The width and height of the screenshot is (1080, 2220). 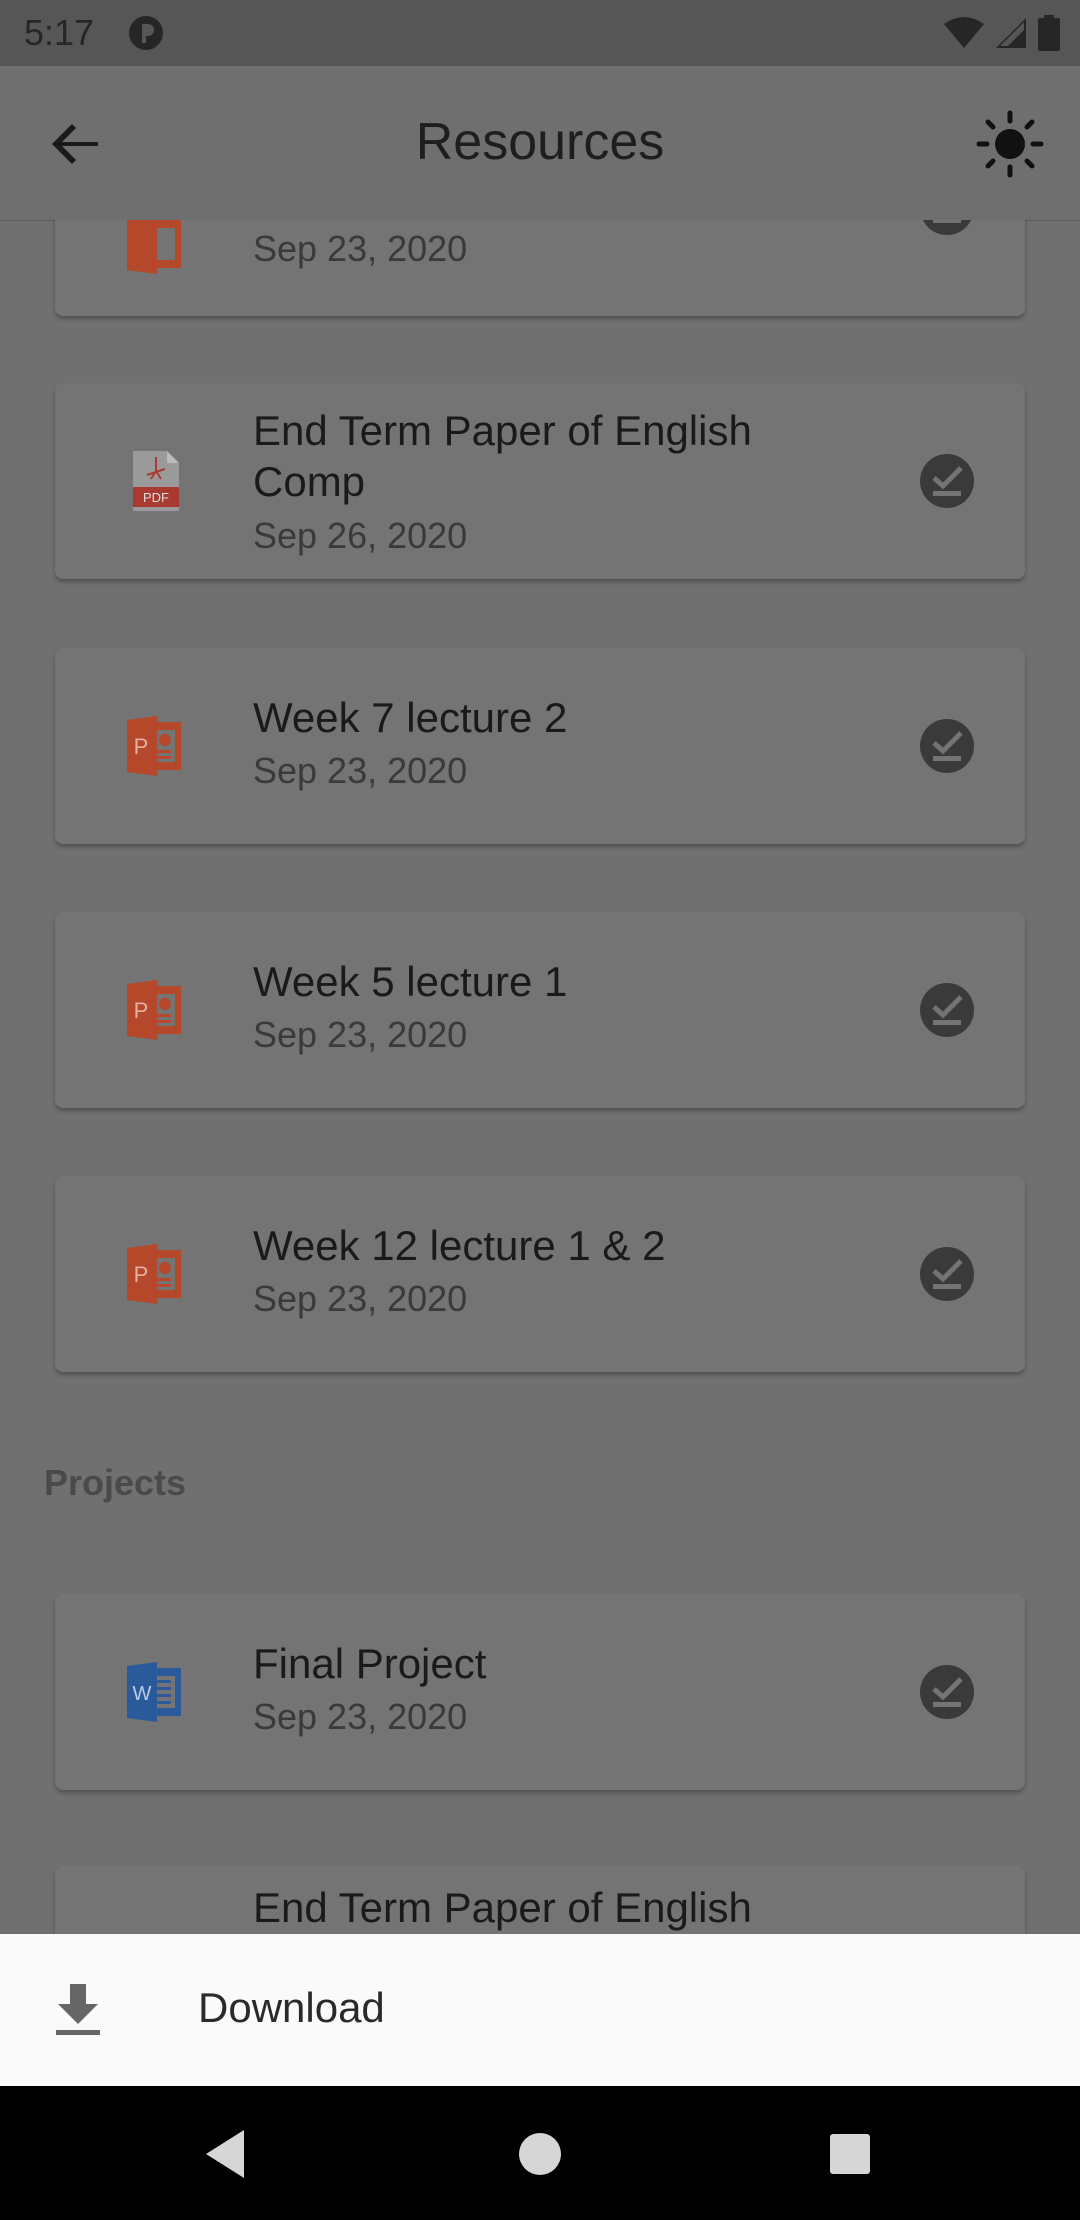 I want to click on app-bar: Resources, so click(x=540, y=143).